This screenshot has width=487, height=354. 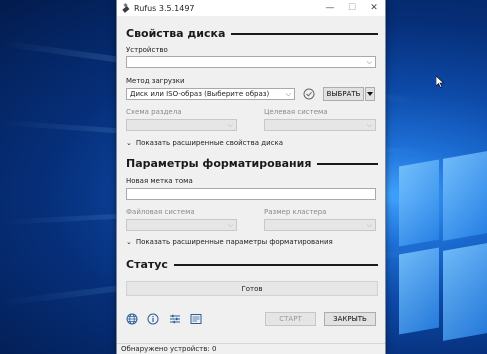 I want to click on globe-icon, so click(x=132, y=319).